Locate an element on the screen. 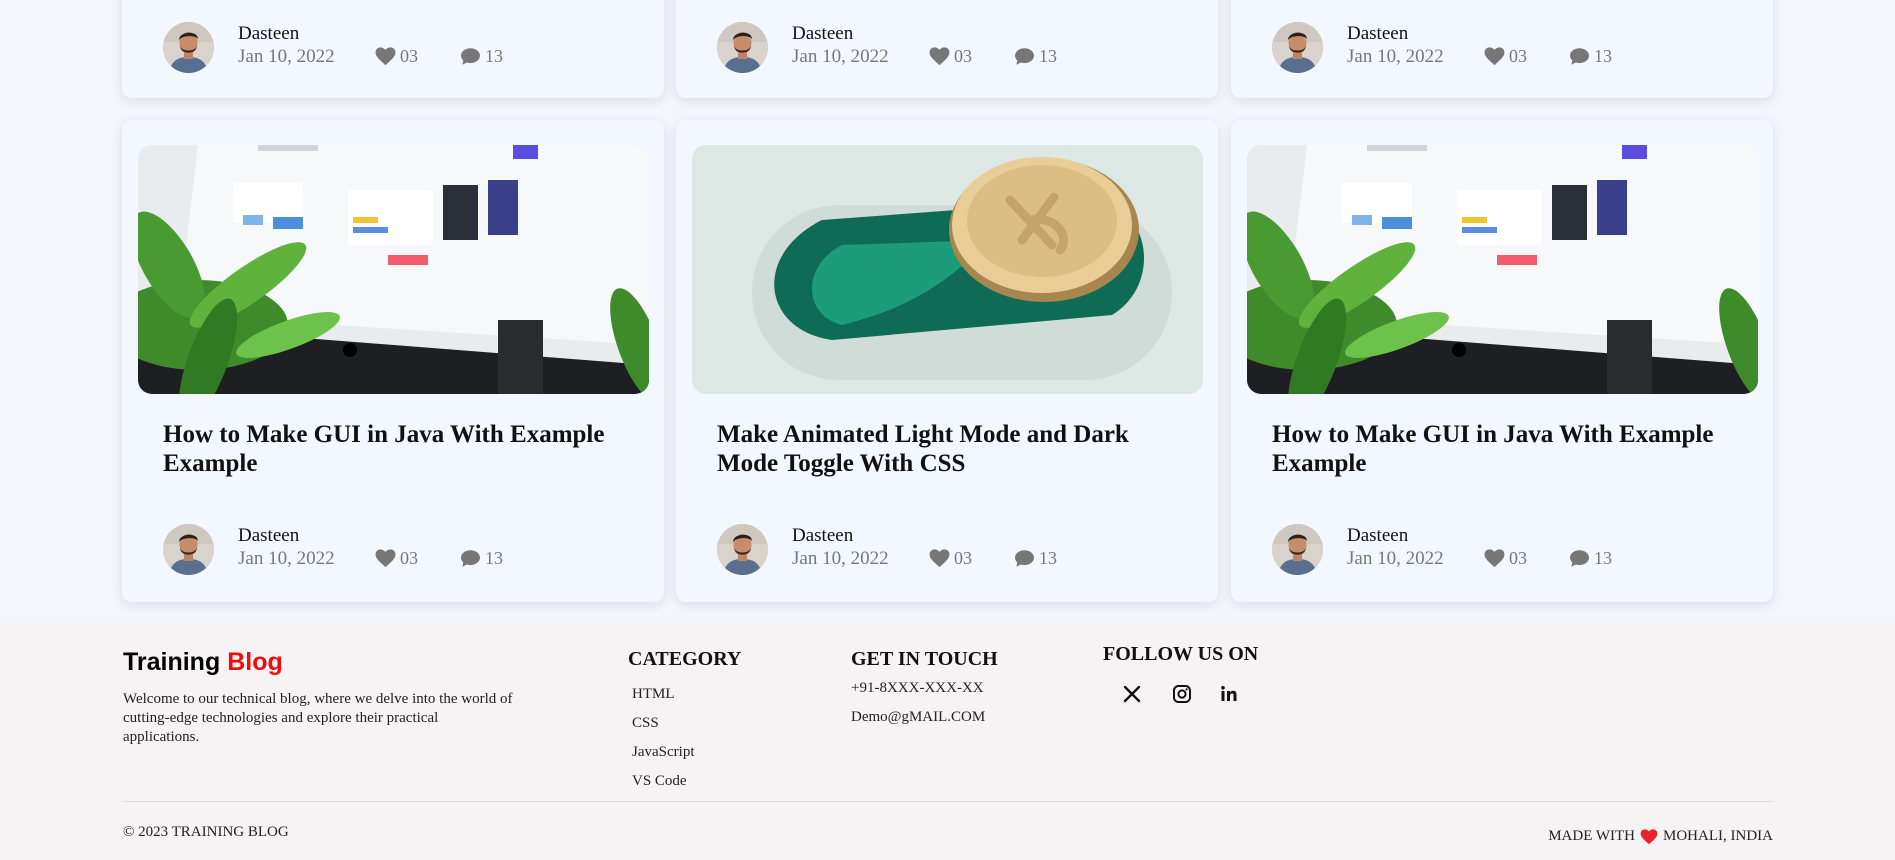 This screenshot has height=860, width=1895. category-link-vscode: VS Code is located at coordinates (663, 786).